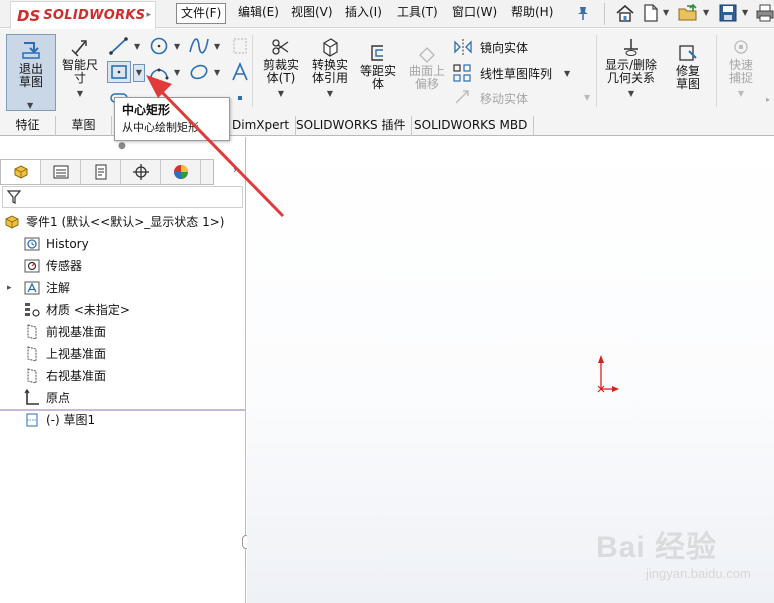  What do you see at coordinates (122, 197) in the screenshot?
I see `filter-bar` at bounding box center [122, 197].